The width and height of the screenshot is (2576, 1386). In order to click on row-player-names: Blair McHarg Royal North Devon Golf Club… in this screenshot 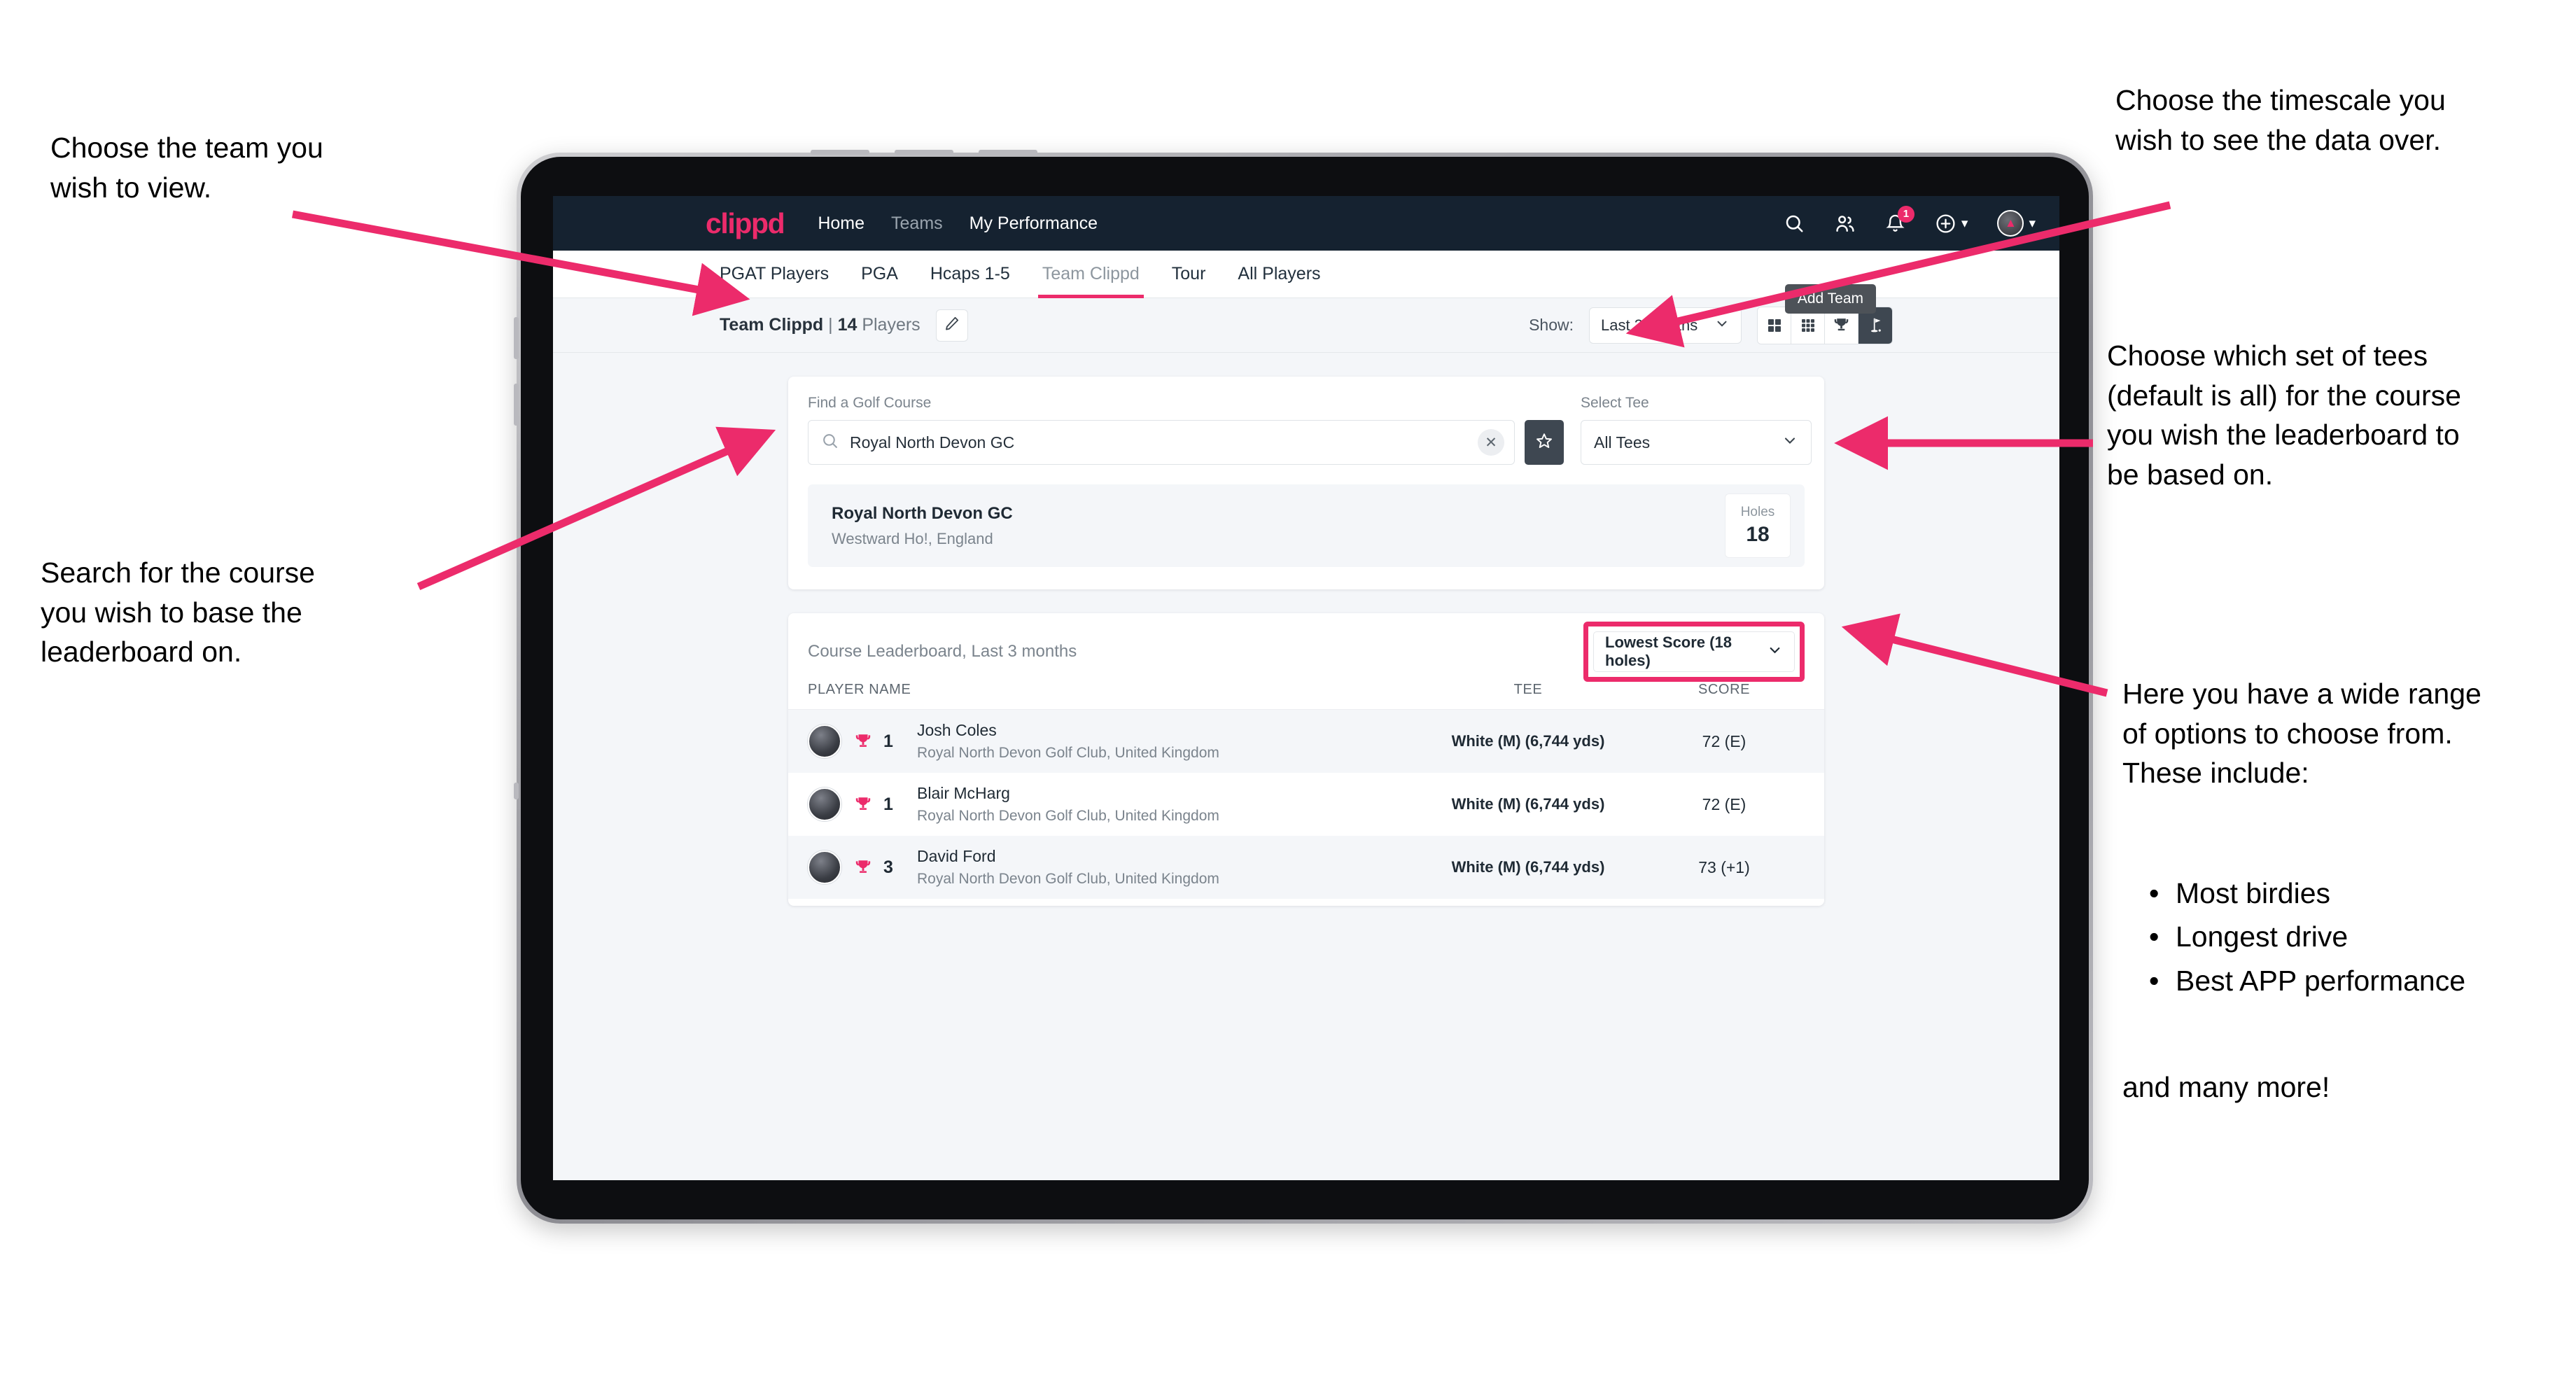, I will do `click(1068, 804)`.